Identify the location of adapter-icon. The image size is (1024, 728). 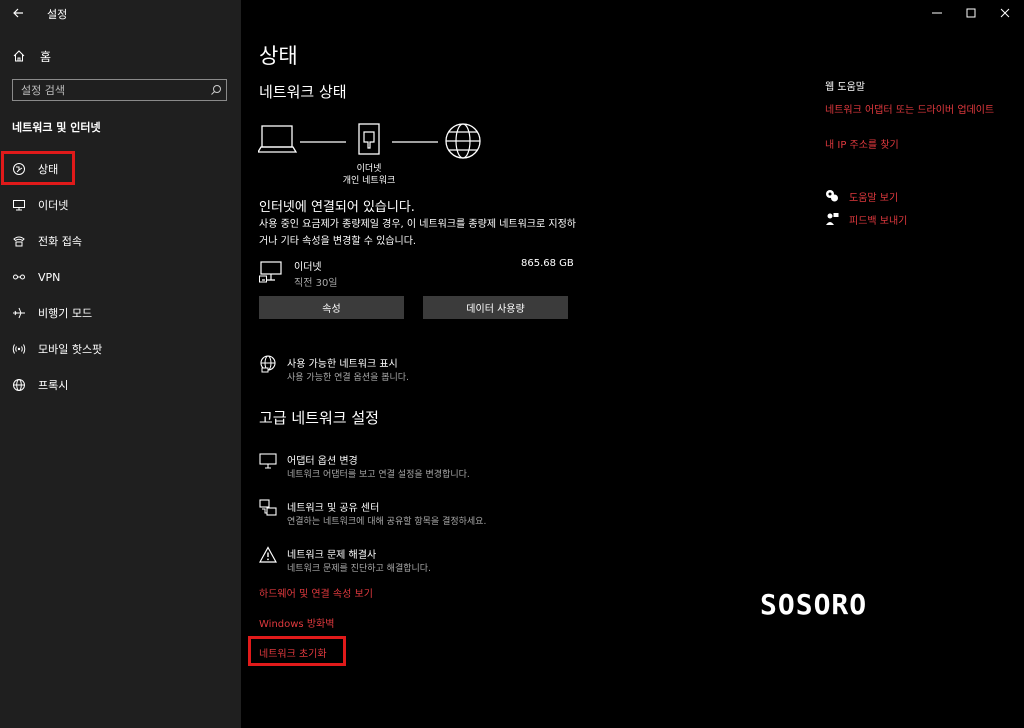
(268, 461).